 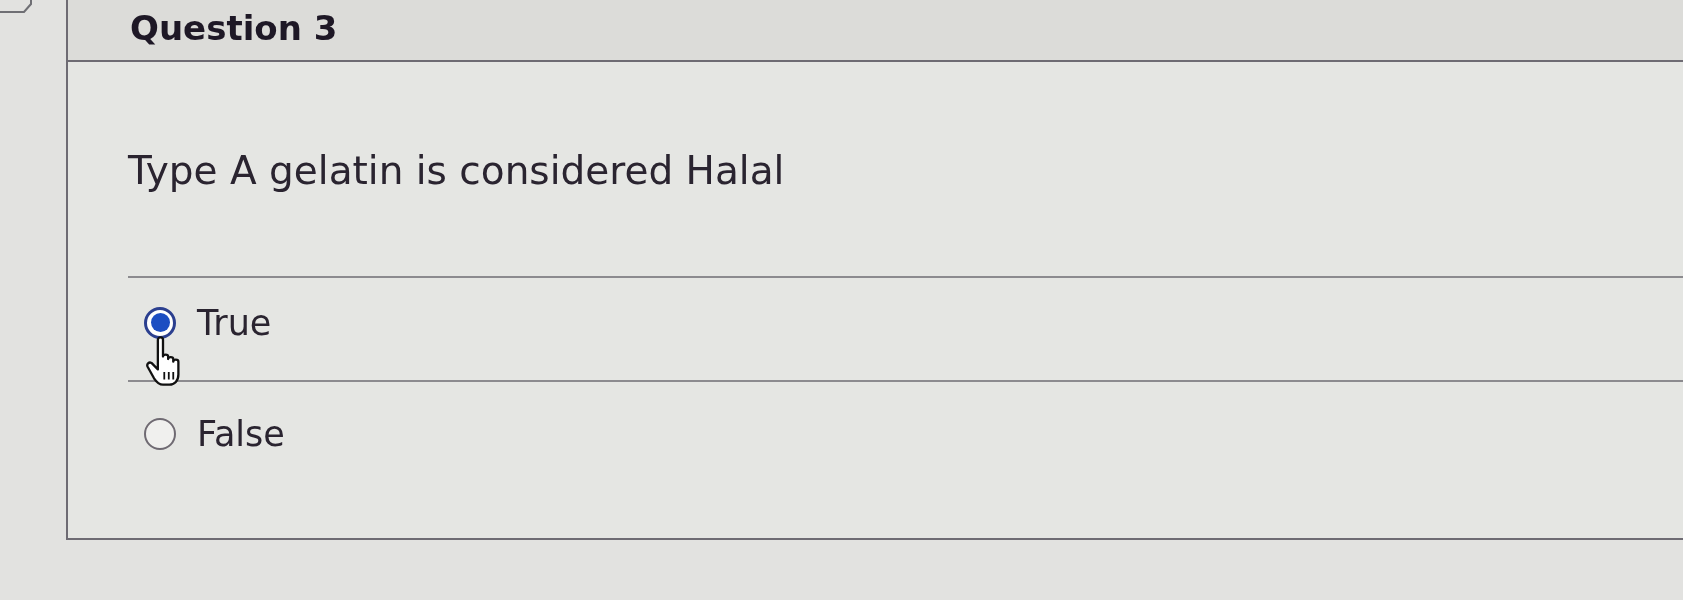 What do you see at coordinates (163, 360) in the screenshot?
I see `hand-cursor-icon` at bounding box center [163, 360].